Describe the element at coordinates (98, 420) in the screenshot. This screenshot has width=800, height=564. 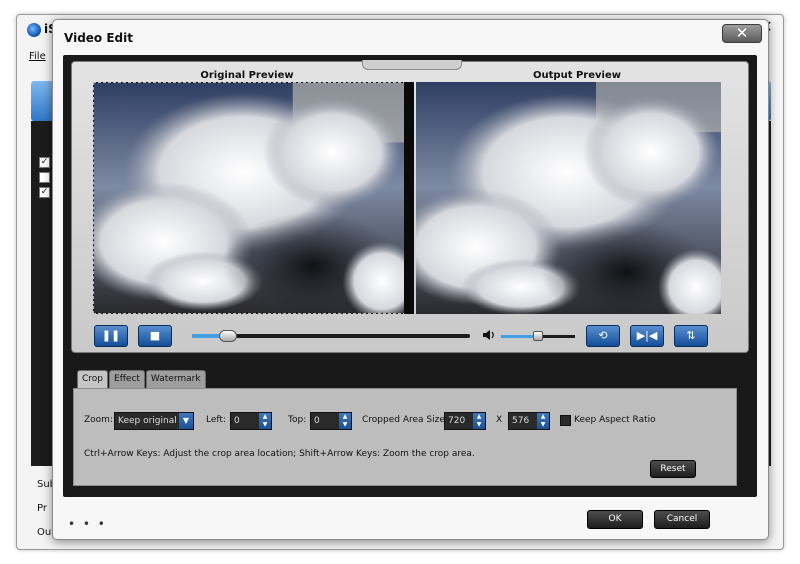
I see `zoom-label: Zoom:` at that location.